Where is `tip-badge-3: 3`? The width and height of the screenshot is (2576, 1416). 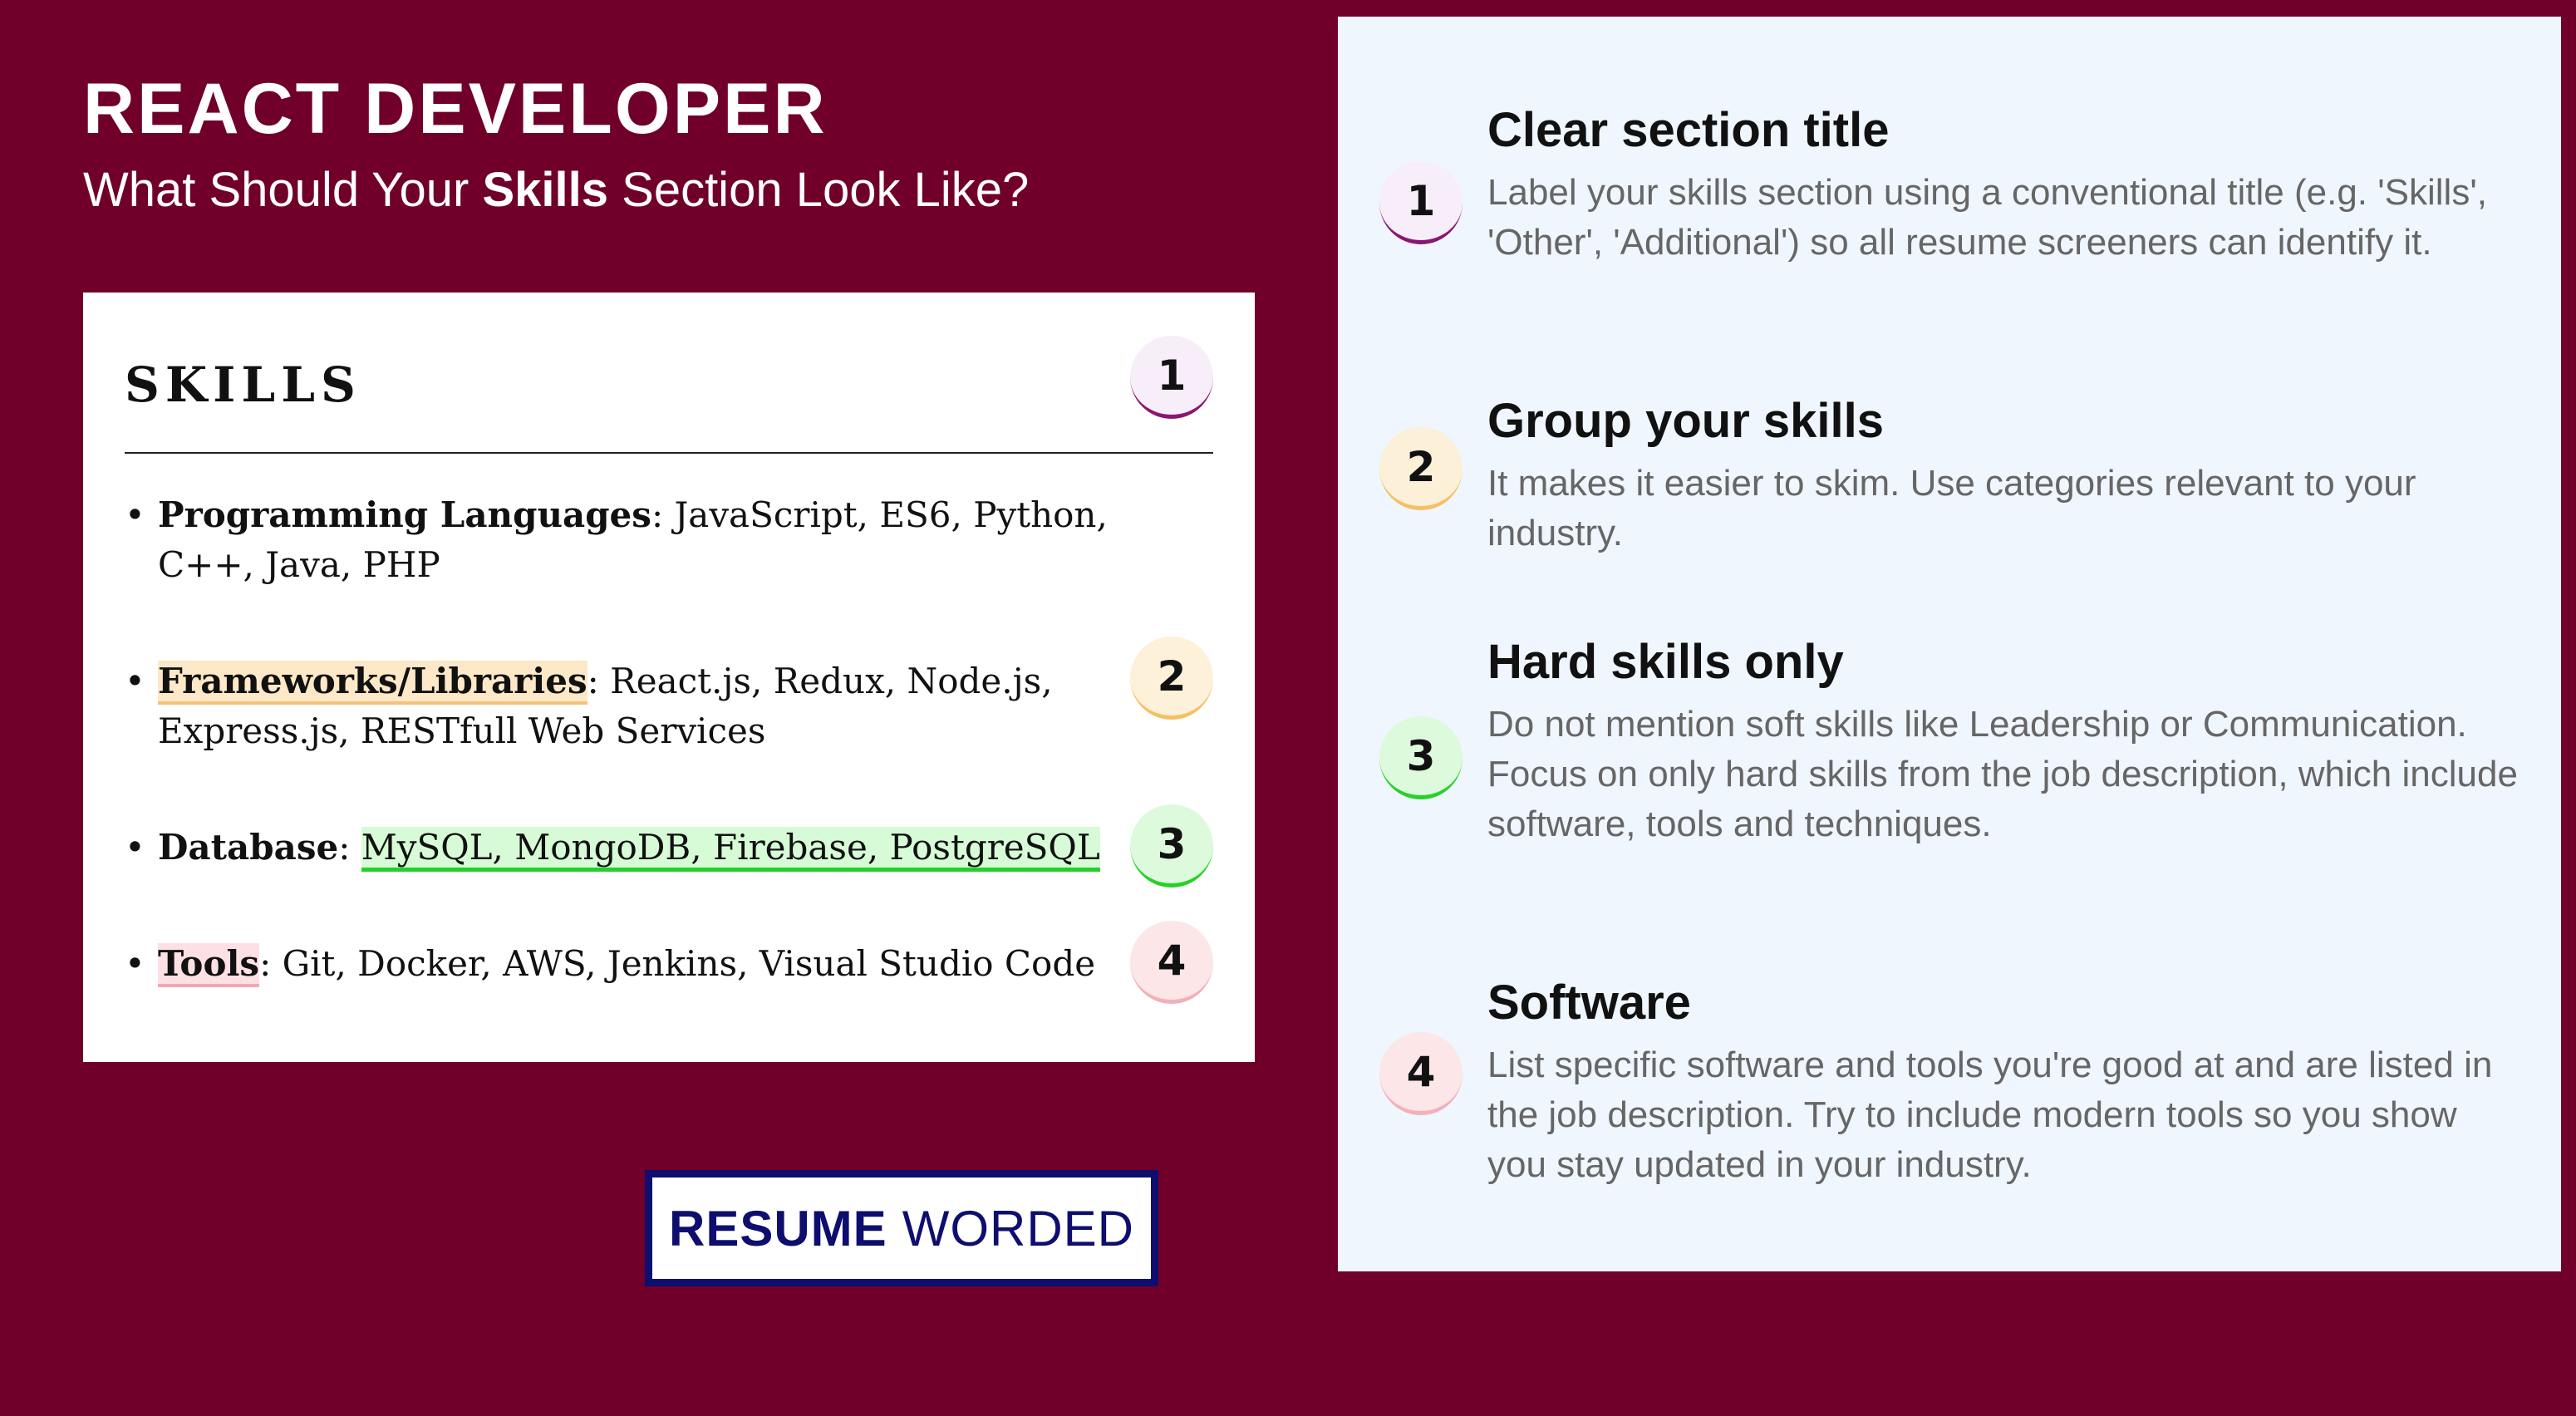 tip-badge-3: 3 is located at coordinates (1421, 757).